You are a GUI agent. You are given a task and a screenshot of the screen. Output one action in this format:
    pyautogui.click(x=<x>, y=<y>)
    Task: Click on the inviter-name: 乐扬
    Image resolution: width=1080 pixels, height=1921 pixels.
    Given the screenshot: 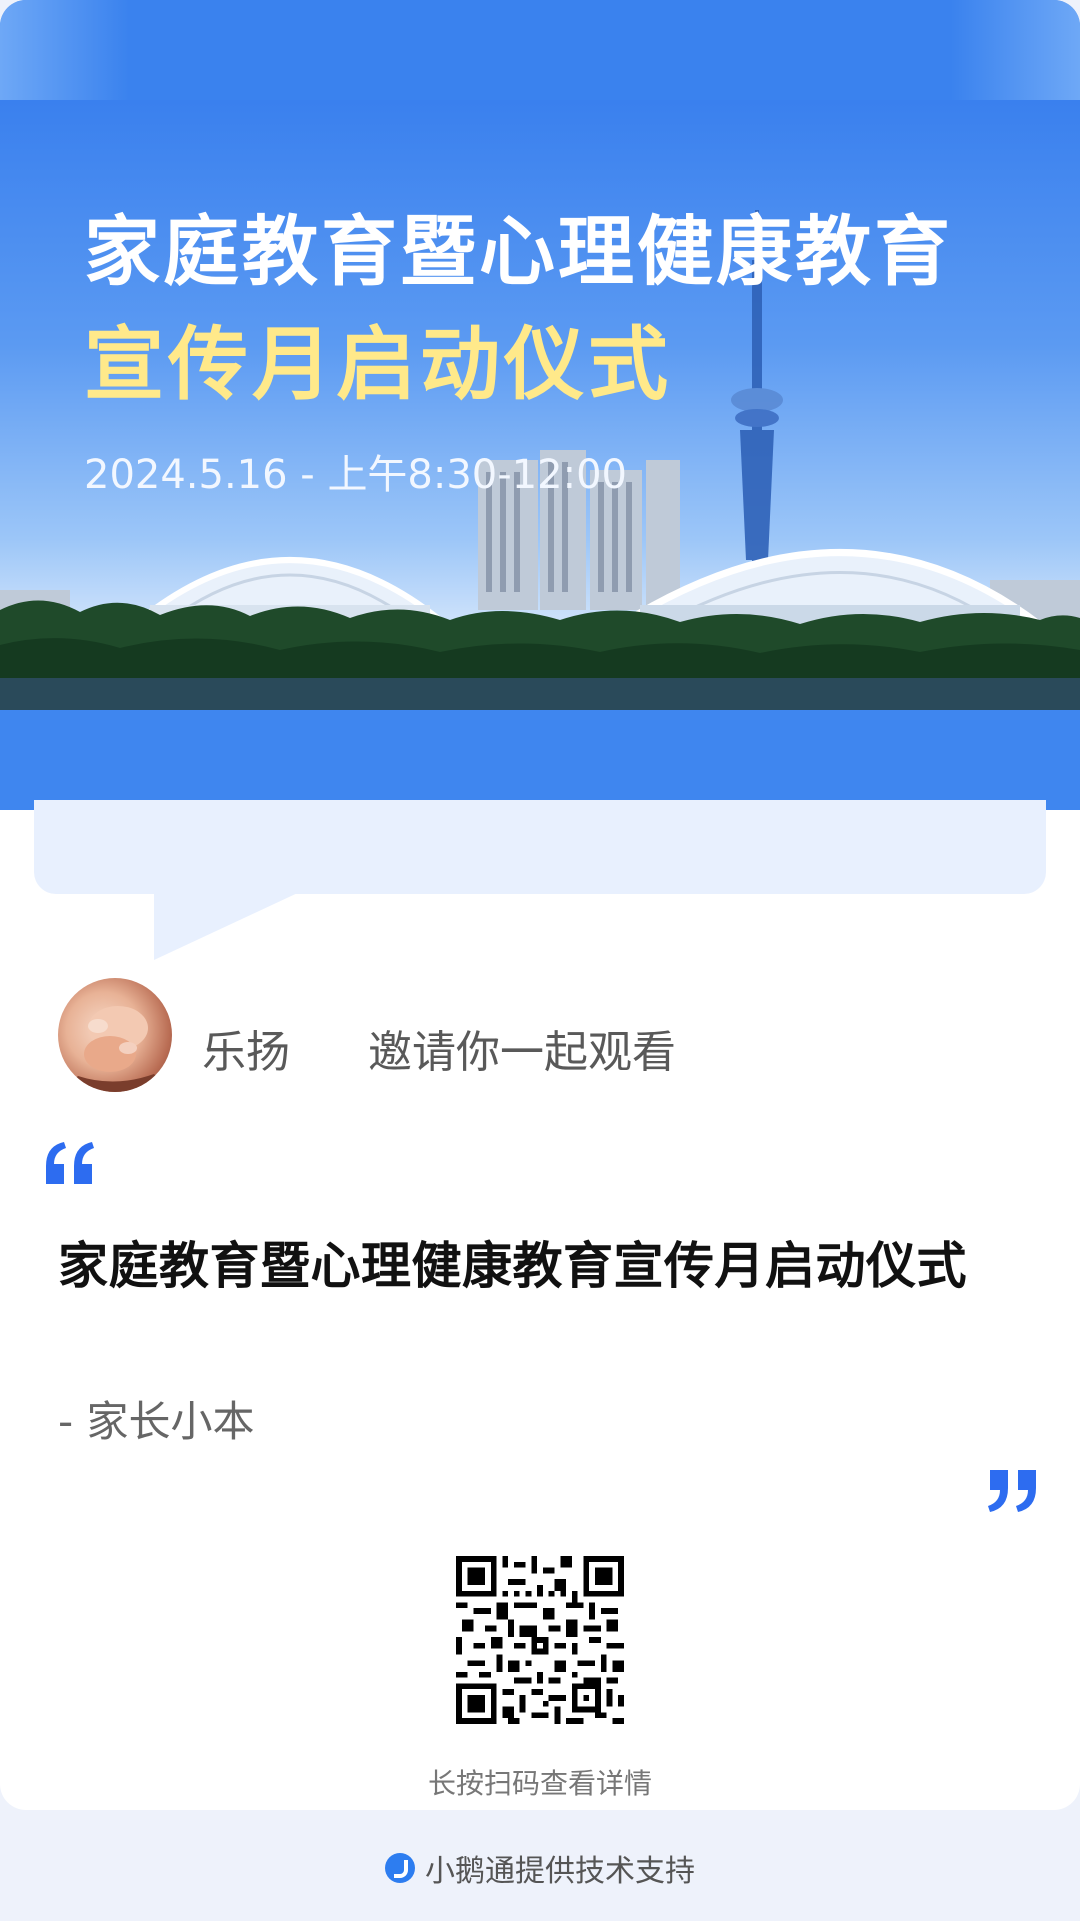 What is the action you would take?
    pyautogui.click(x=246, y=1052)
    